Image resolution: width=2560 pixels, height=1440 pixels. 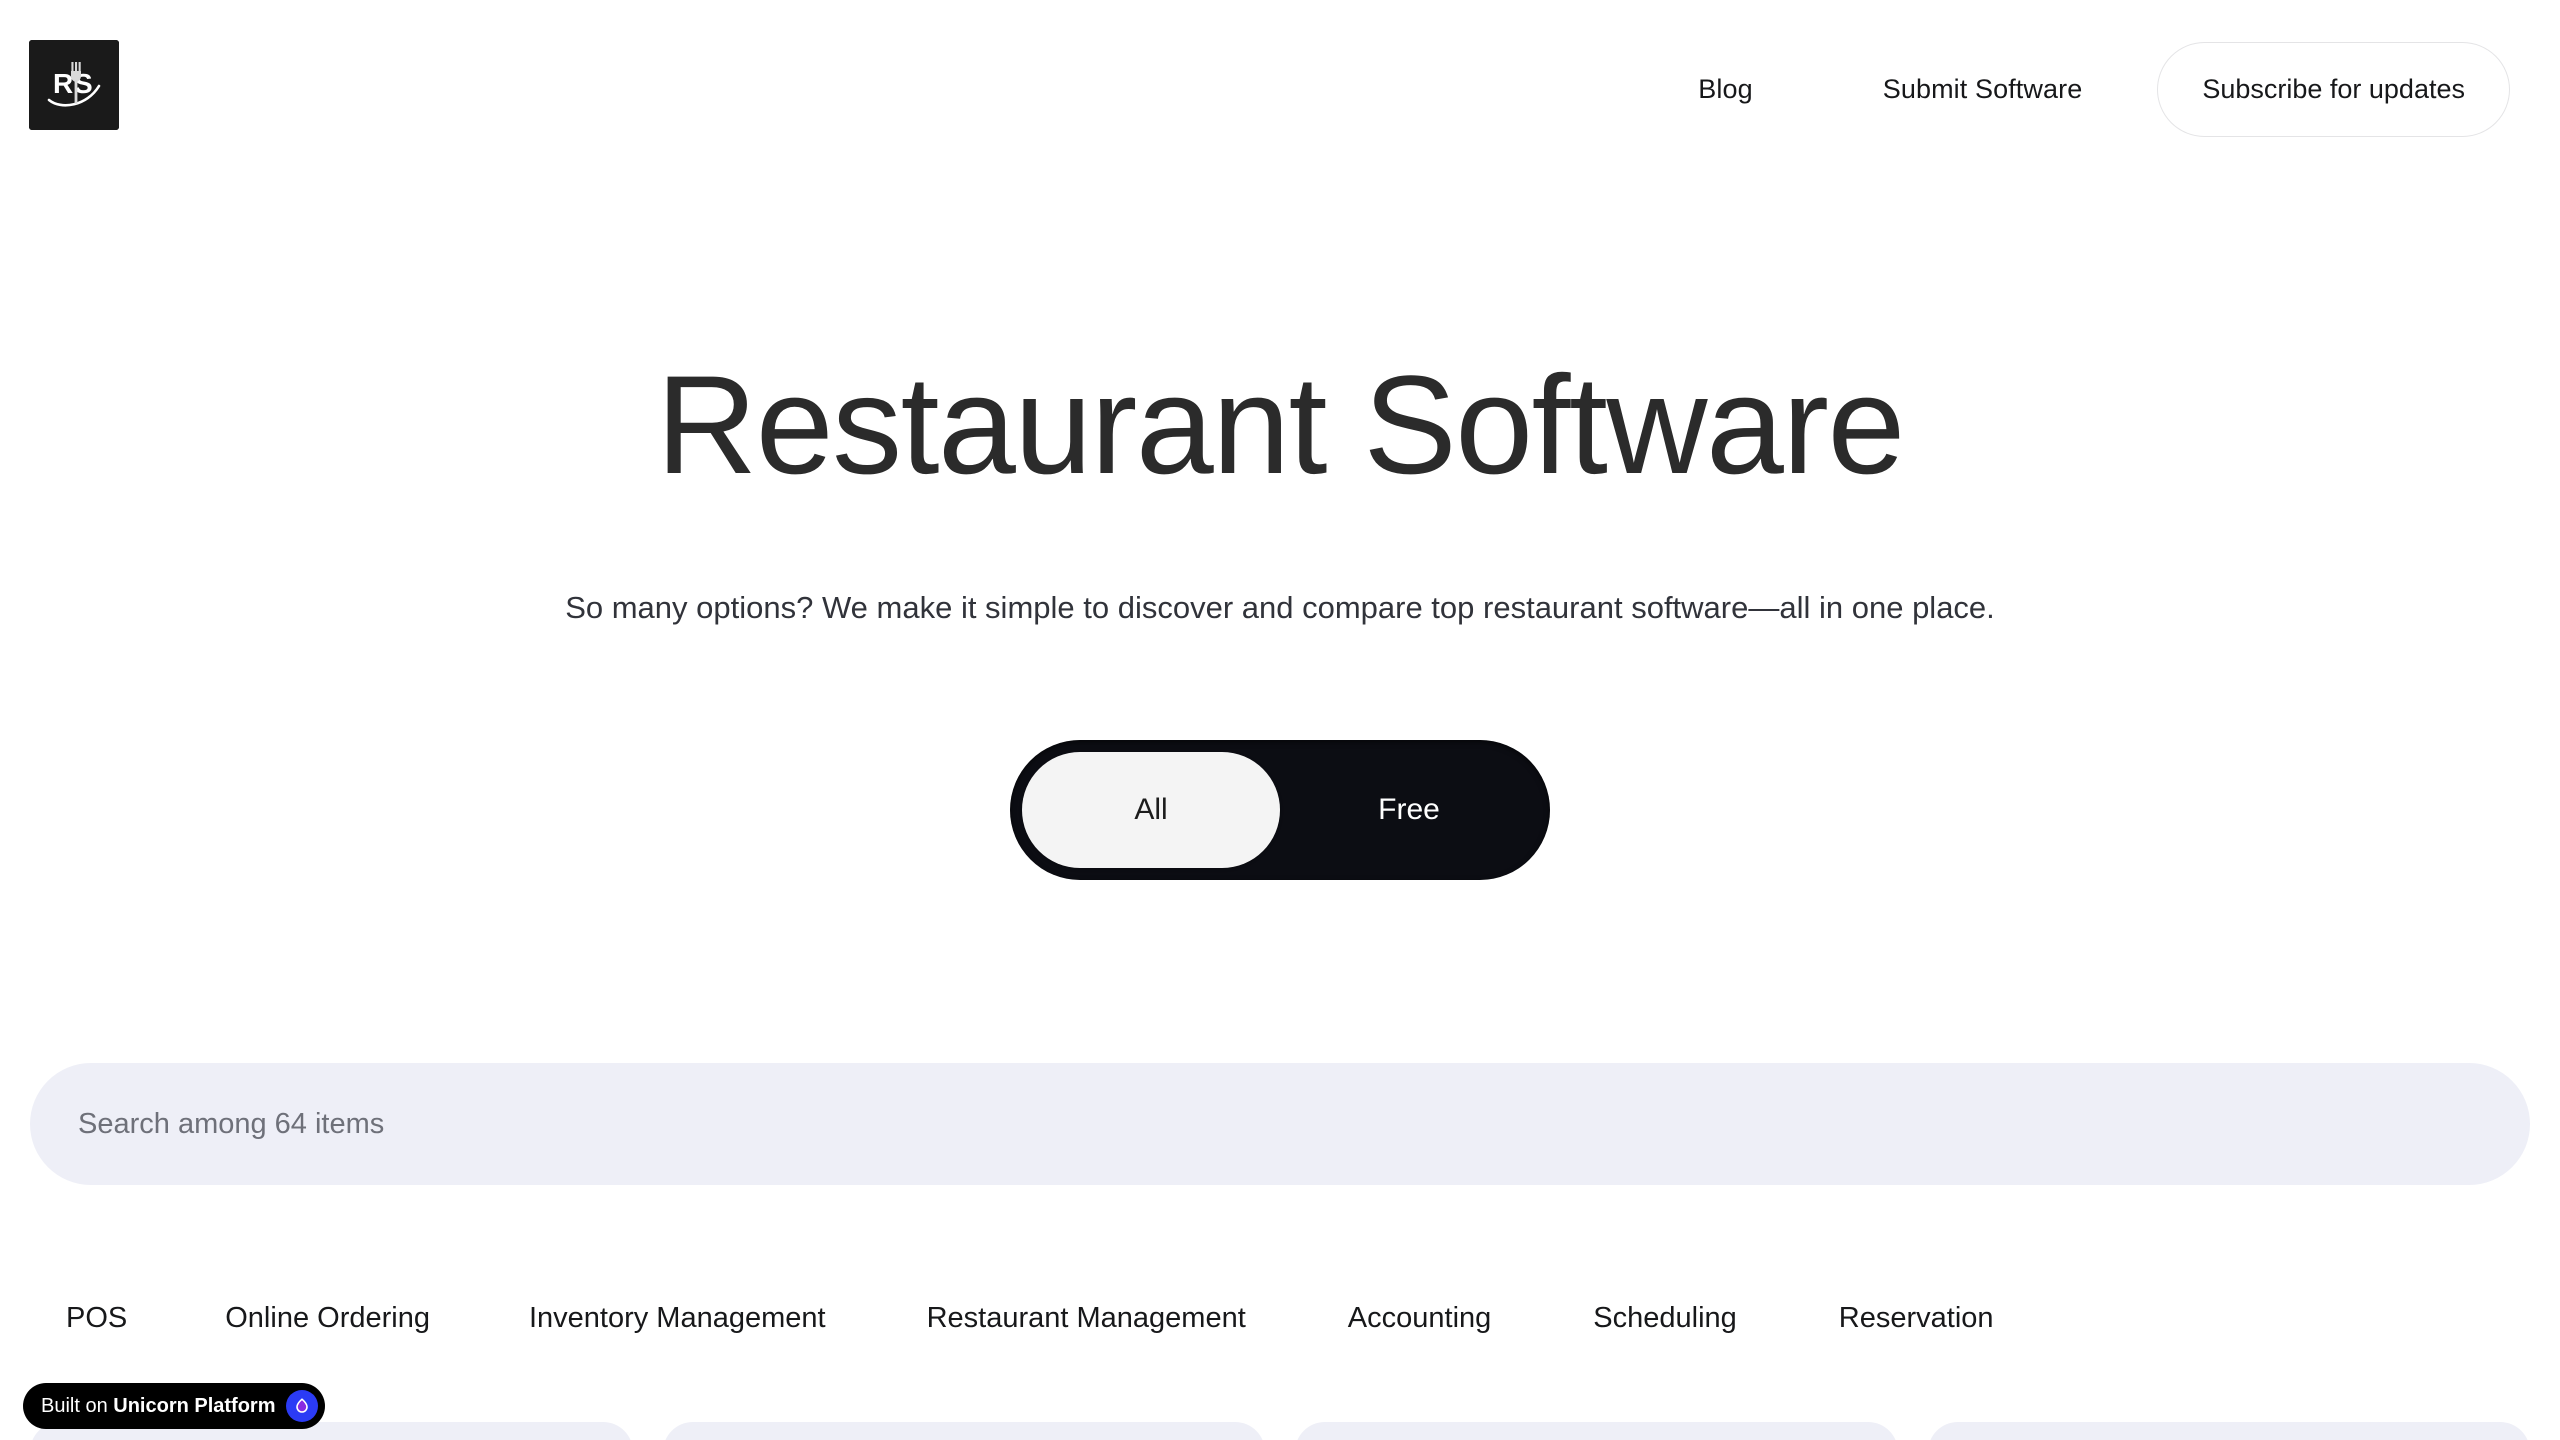 I want to click on category-scheduling: Scheduling, so click(x=1665, y=1318).